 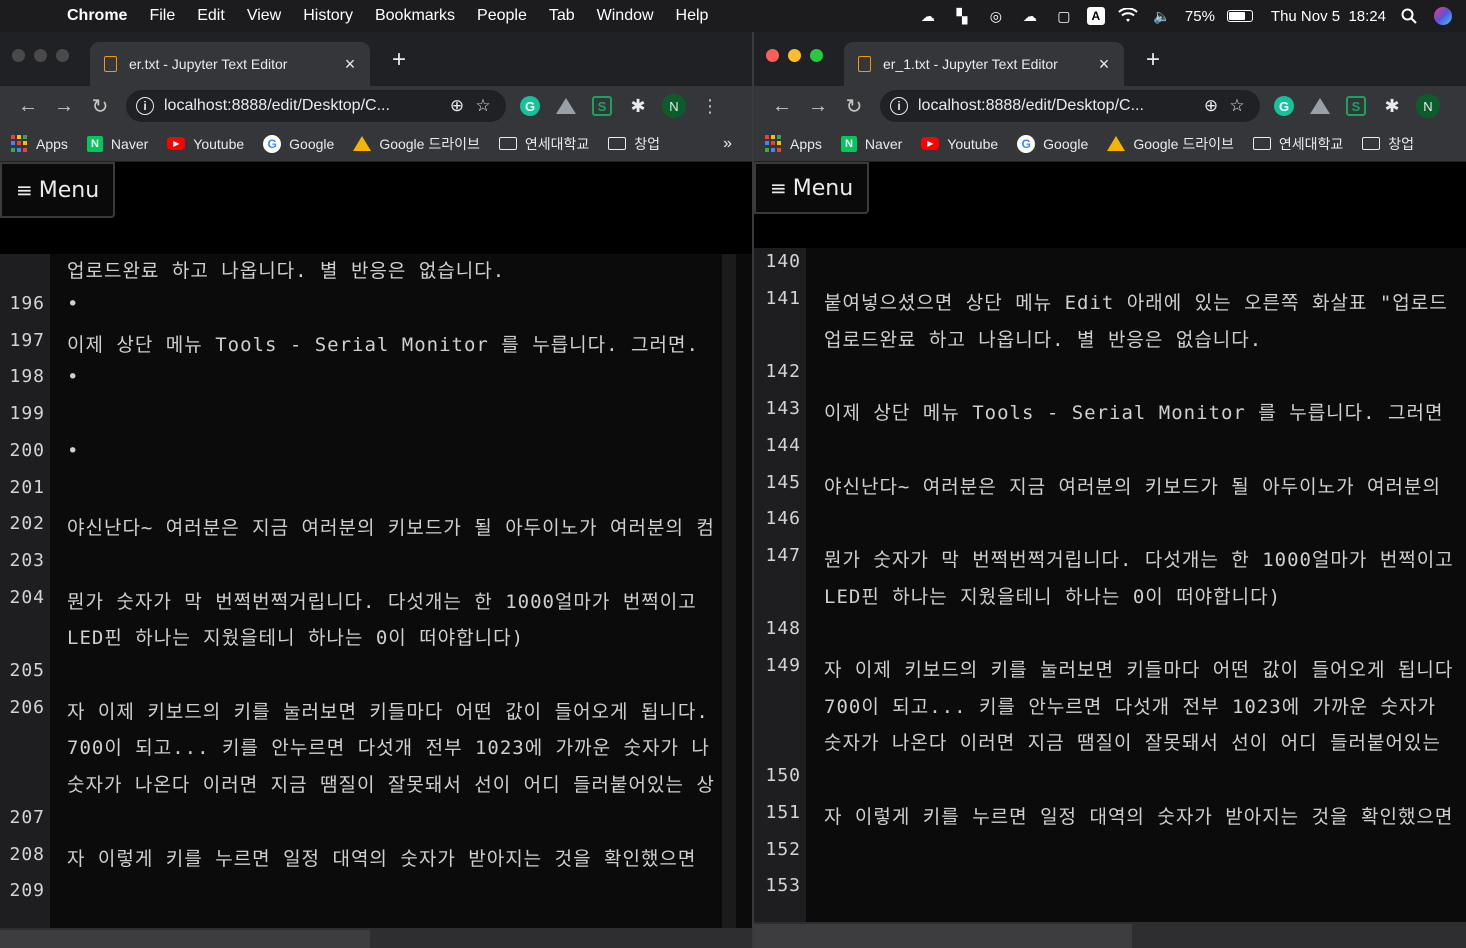 What do you see at coordinates (1030, 16) in the screenshot?
I see `icloud-icon: ☁` at bounding box center [1030, 16].